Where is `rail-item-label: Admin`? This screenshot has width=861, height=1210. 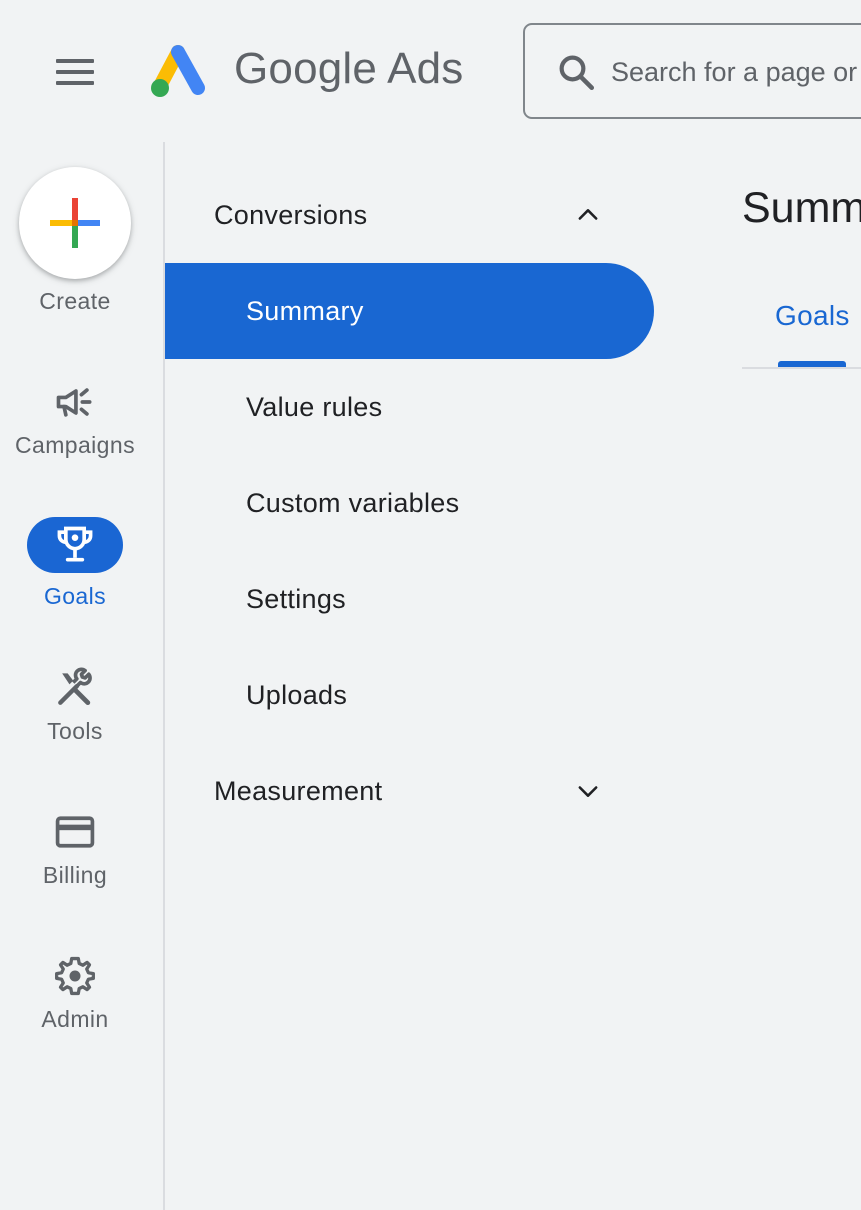
rail-item-label: Admin is located at coordinates (75, 1019).